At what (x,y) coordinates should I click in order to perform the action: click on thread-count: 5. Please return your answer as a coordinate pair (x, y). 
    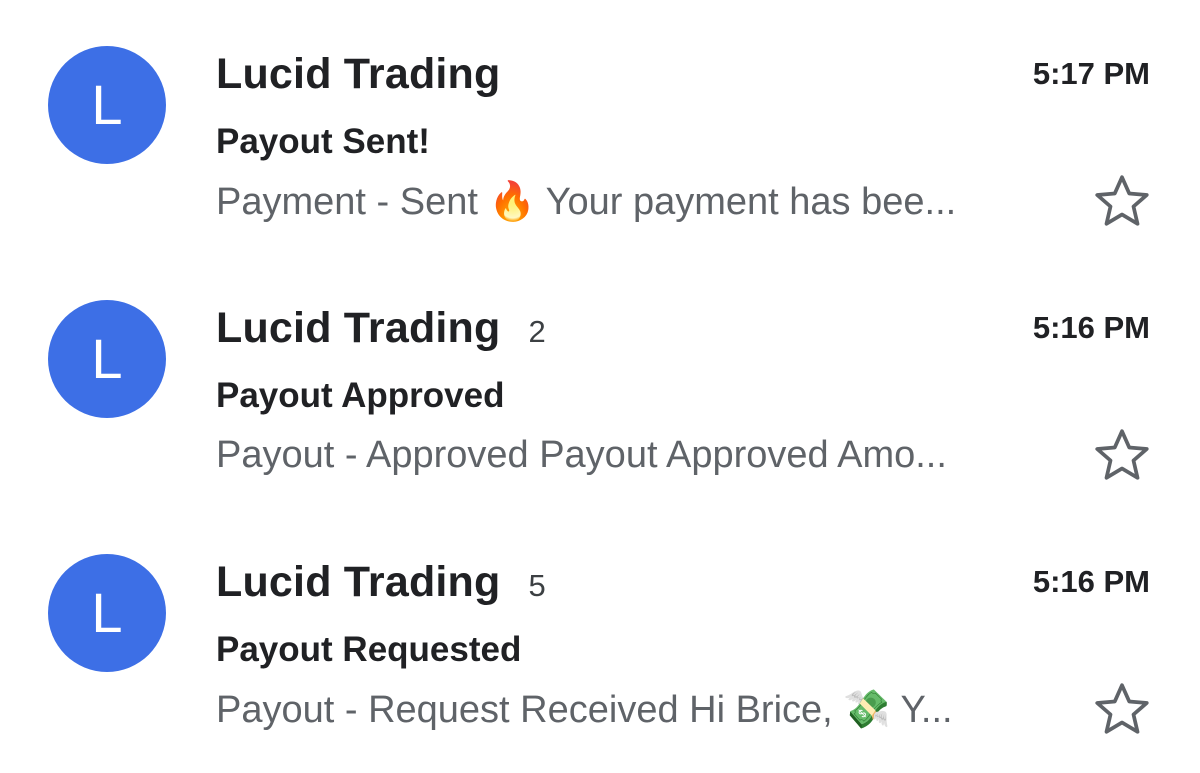
    Looking at the image, I should click on (537, 585).